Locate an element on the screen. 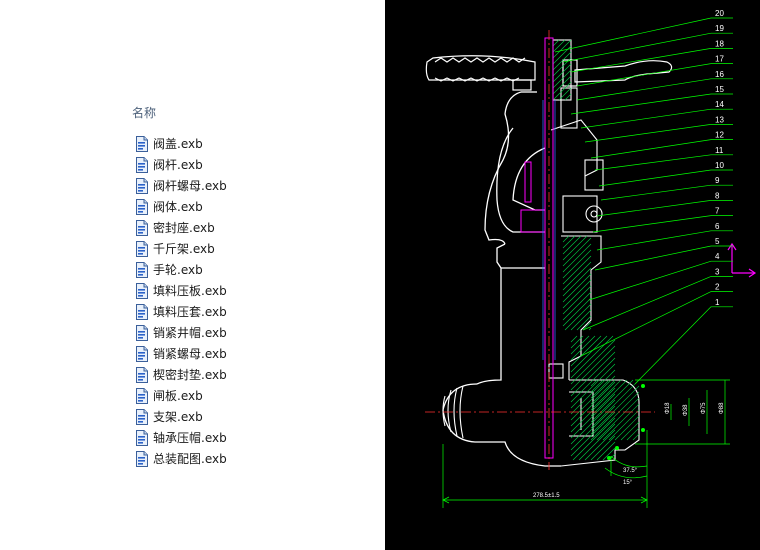  part-number-label: 4 is located at coordinates (717, 256).